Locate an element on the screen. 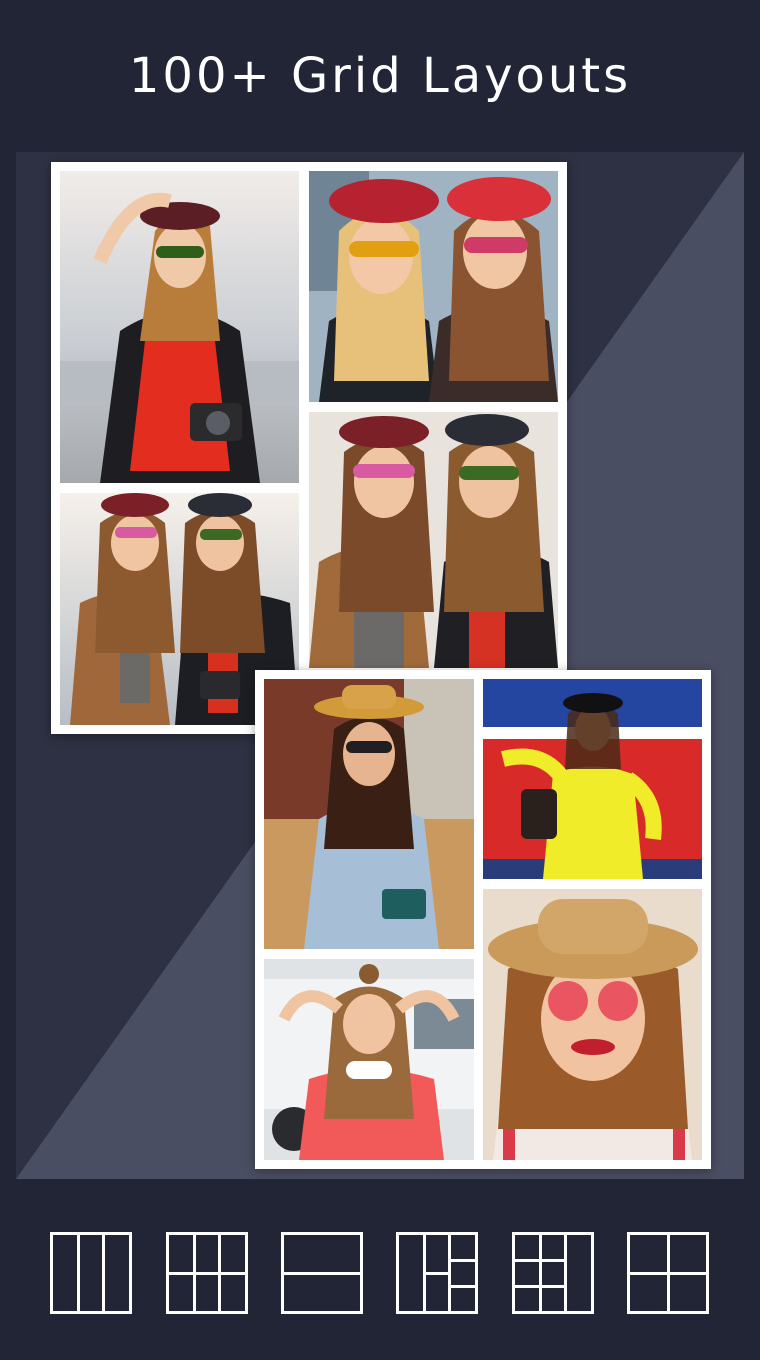 This screenshot has height=1360, width=760. layout-option-three-columns is located at coordinates (91, 1273).